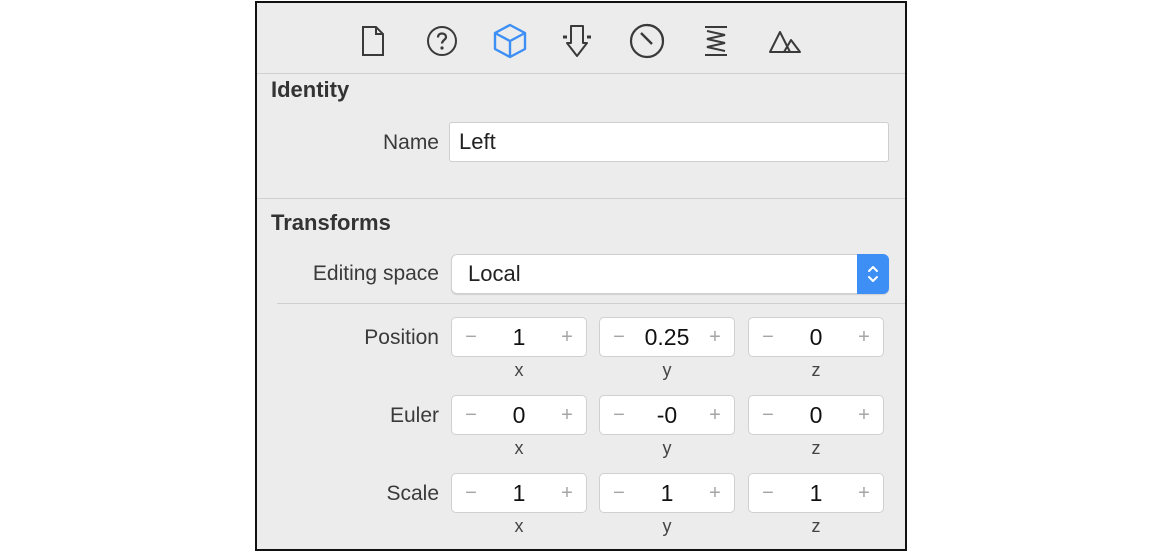 This screenshot has height=552, width=1164. Describe the element at coordinates (410, 142) in the screenshot. I see `name-label: Name` at that location.